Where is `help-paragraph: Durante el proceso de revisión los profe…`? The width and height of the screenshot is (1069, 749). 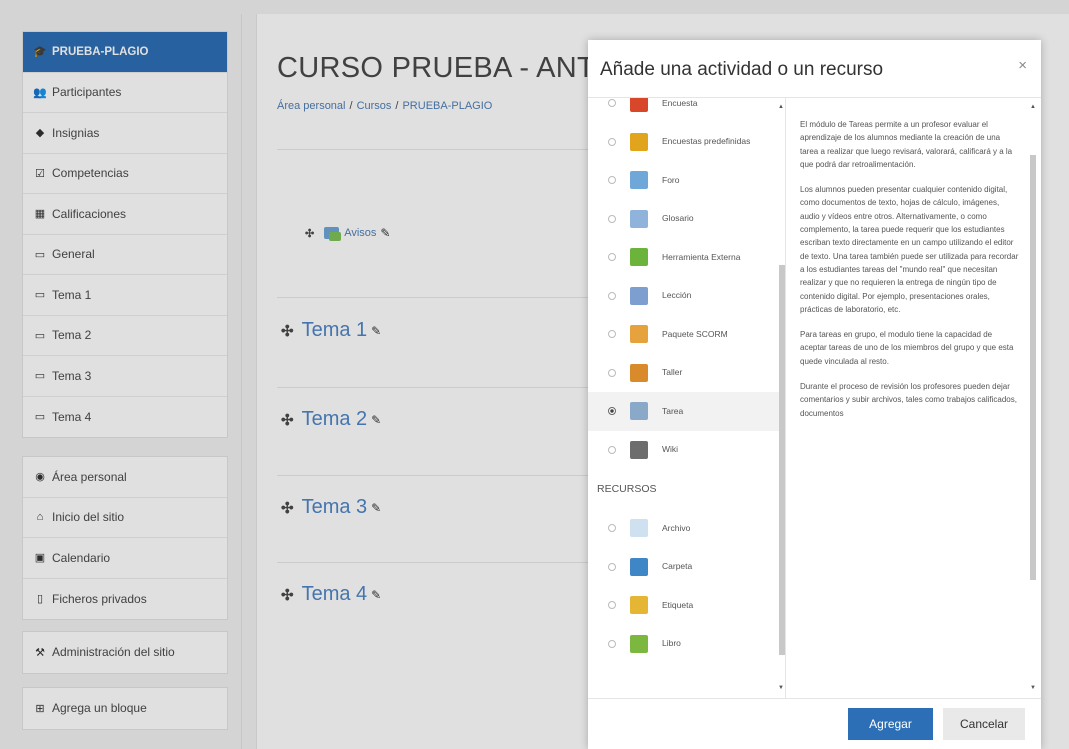
help-paragraph: Durante el proceso de revisión los profe… is located at coordinates (908, 400).